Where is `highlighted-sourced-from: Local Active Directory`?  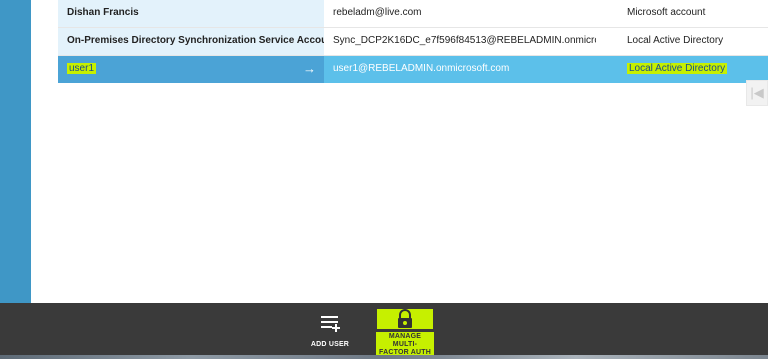
highlighted-sourced-from: Local Active Directory is located at coordinates (677, 68).